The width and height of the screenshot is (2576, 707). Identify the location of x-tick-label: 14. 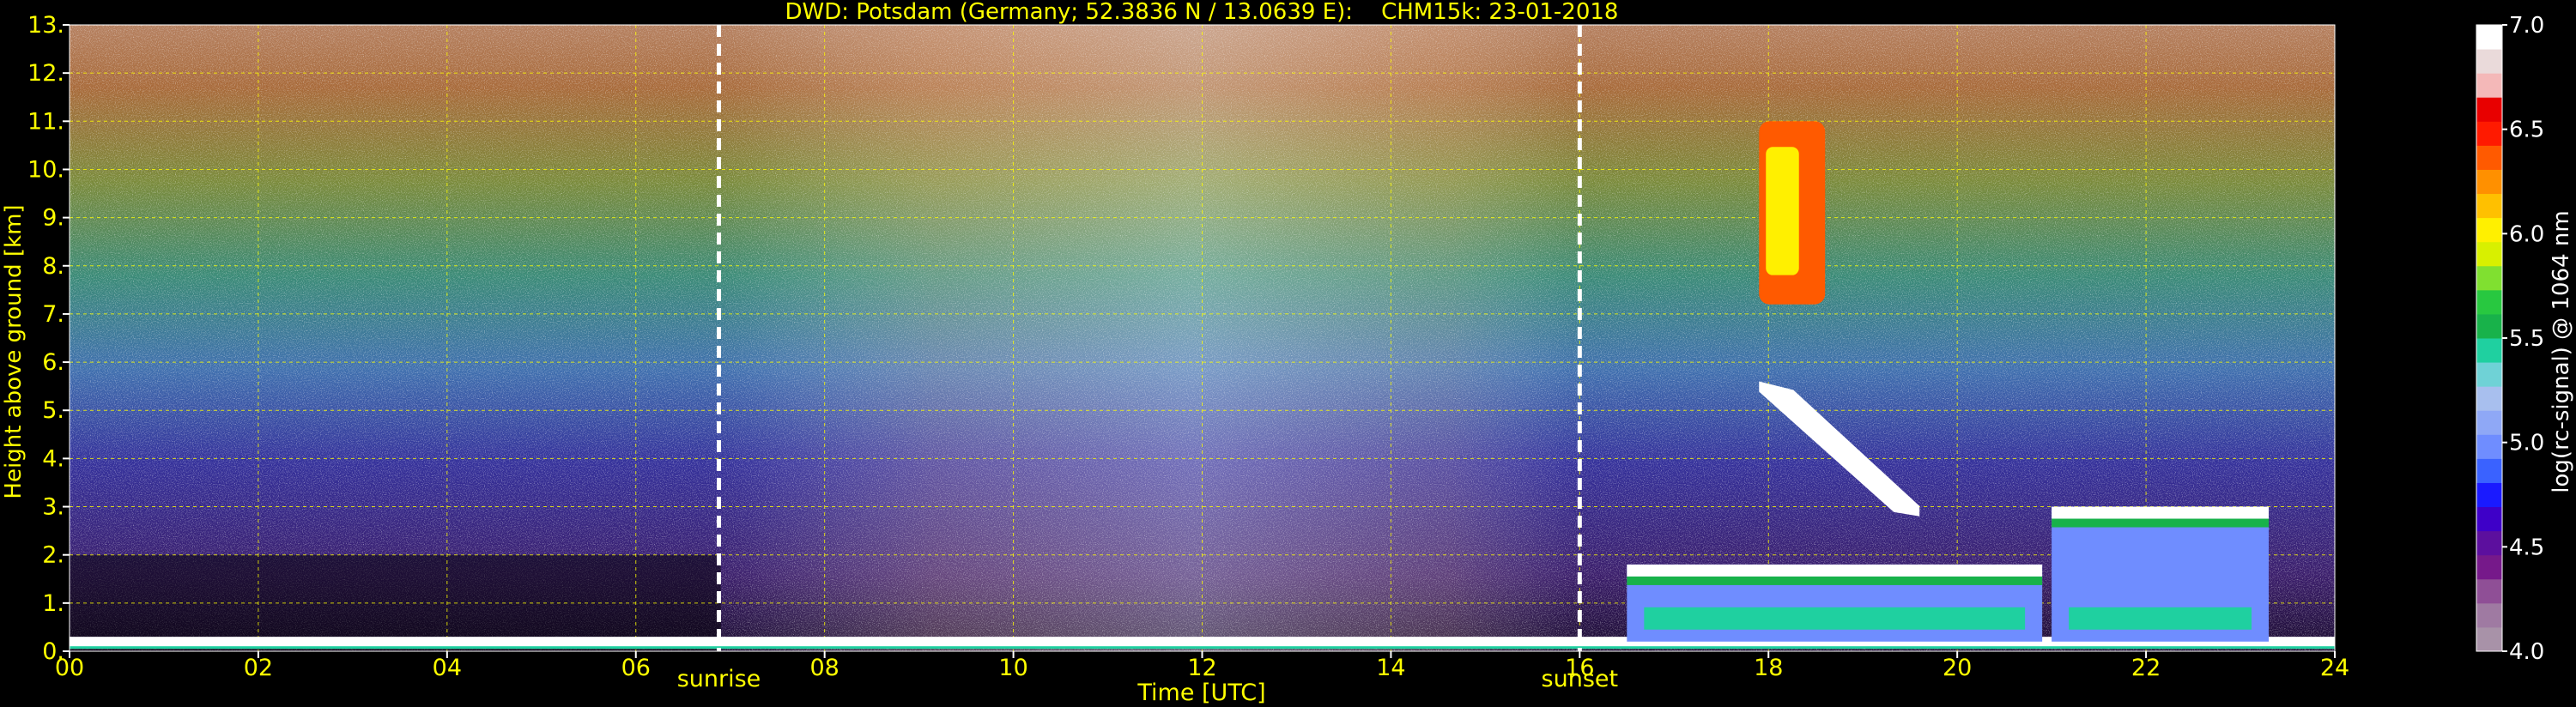
(1390, 668).